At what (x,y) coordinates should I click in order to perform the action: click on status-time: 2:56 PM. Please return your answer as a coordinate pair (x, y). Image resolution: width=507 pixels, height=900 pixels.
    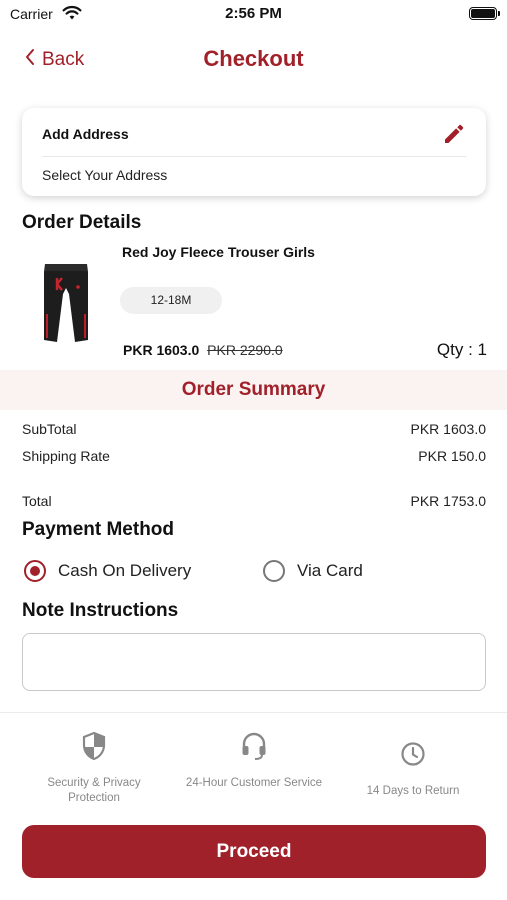
    Looking at the image, I should click on (253, 13).